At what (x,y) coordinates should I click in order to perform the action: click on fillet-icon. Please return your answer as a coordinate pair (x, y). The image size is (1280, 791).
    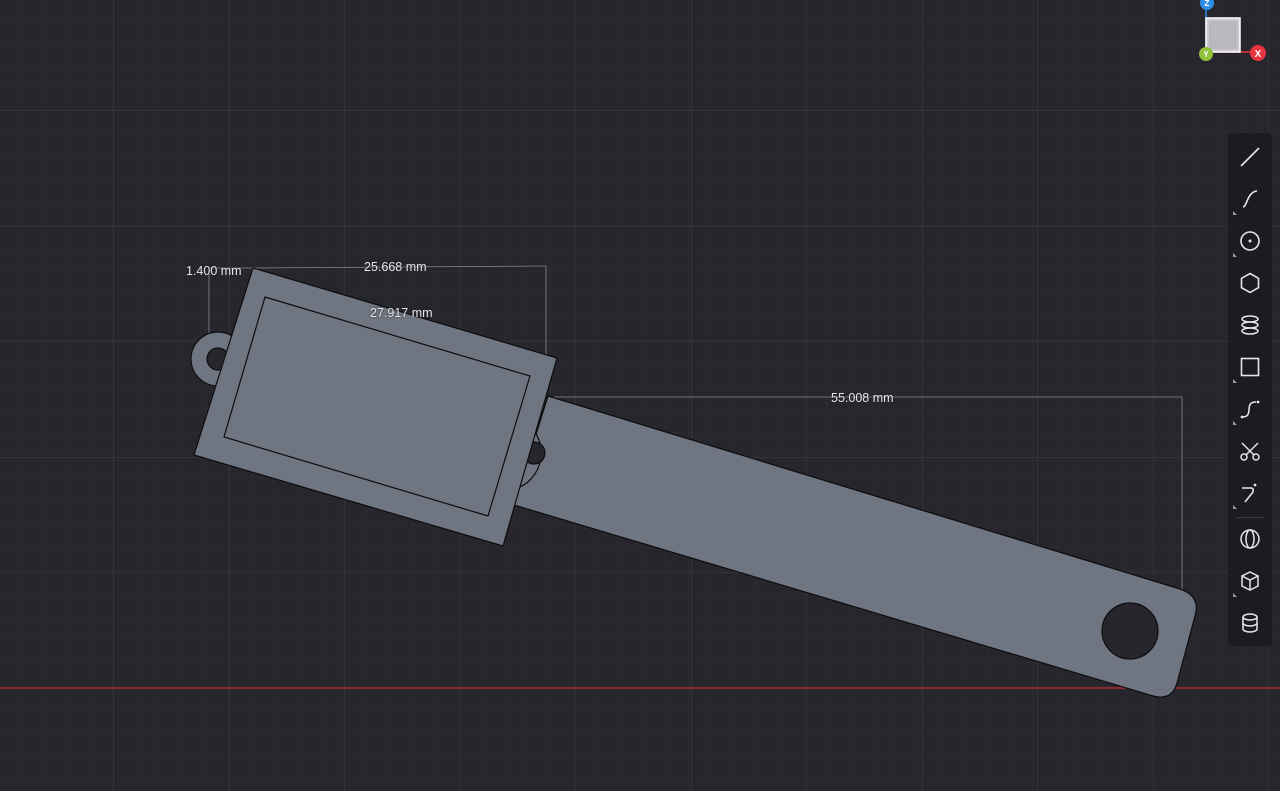
    Looking at the image, I should click on (1249, 493).